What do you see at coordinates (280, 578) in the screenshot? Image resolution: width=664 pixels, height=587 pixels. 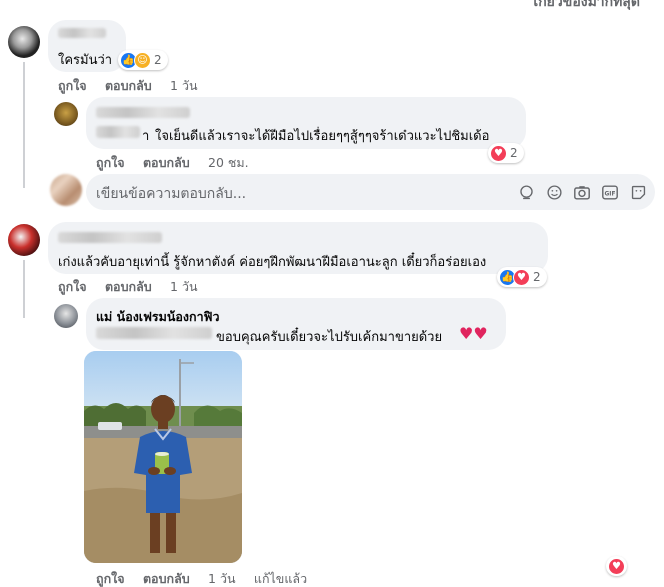 I see `edited-label: แก้ไขแล้ว` at bounding box center [280, 578].